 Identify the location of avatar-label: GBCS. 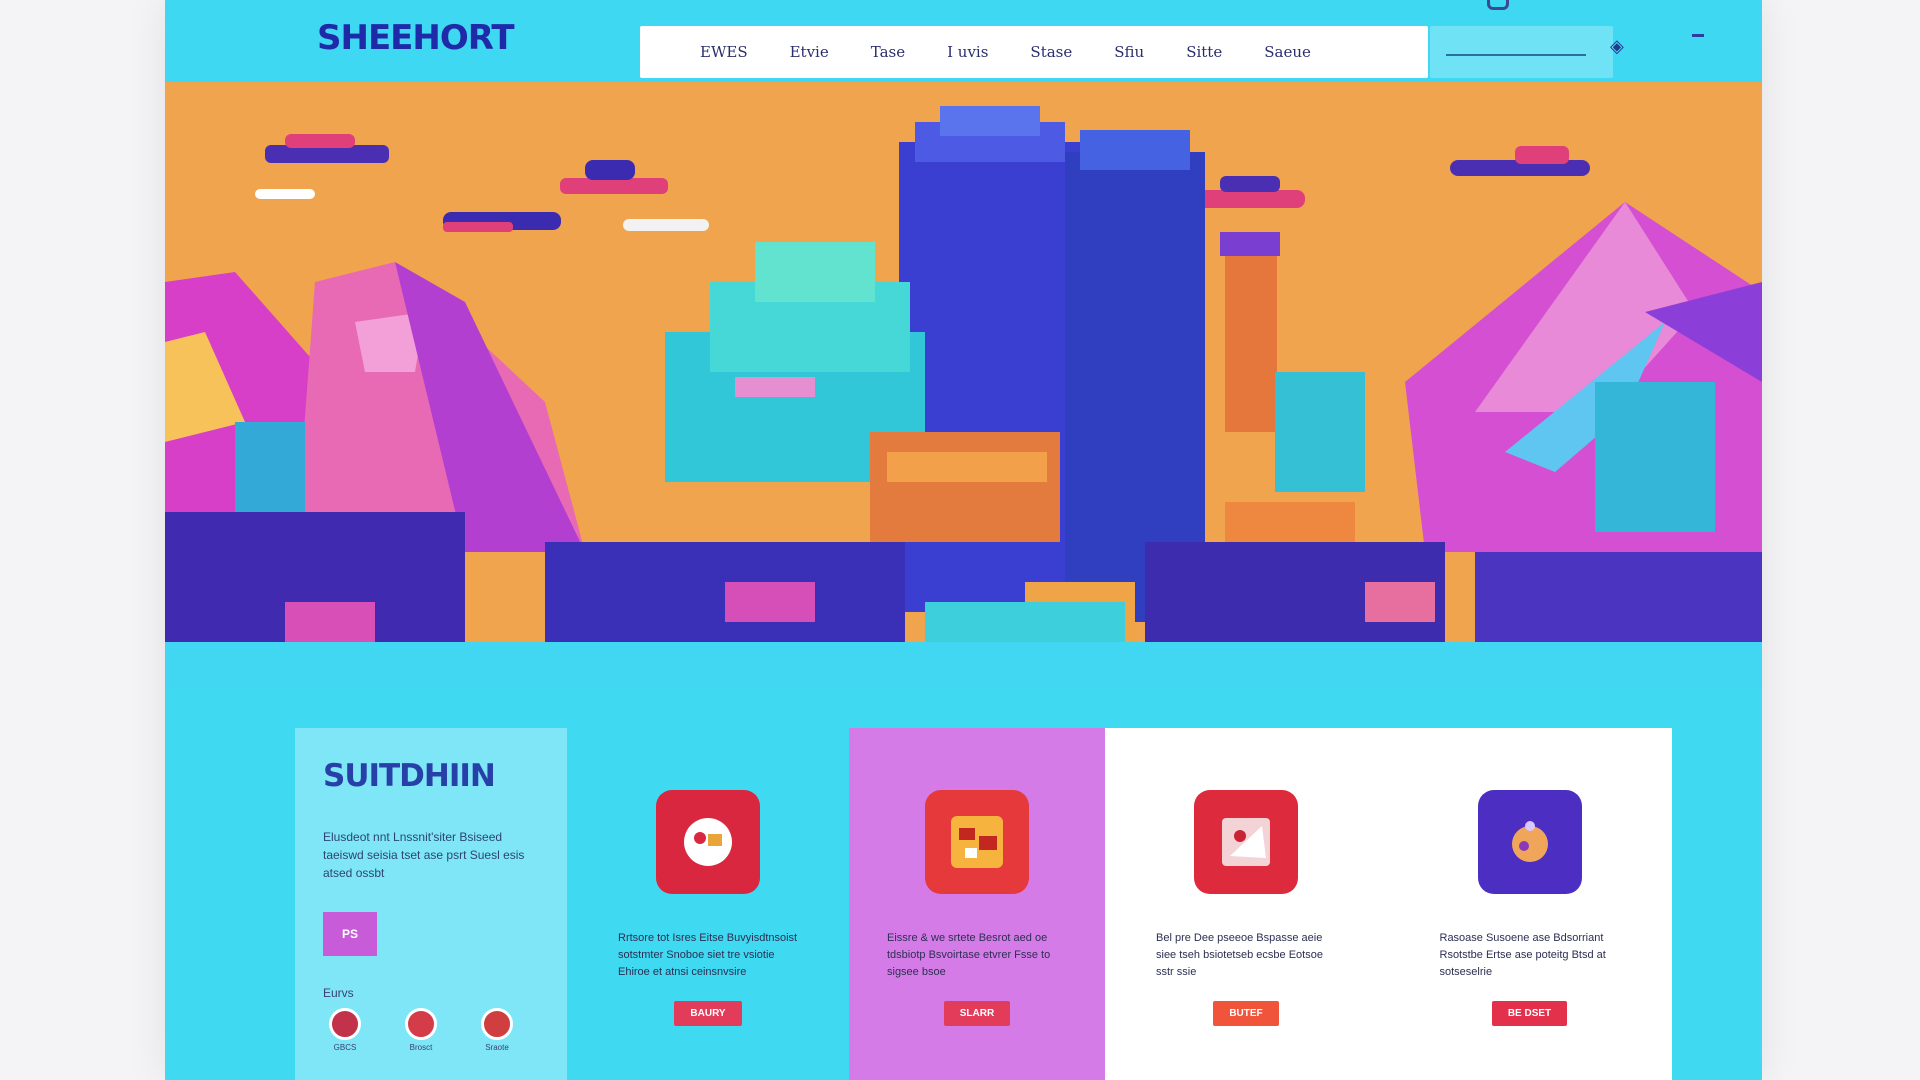
(345, 1047).